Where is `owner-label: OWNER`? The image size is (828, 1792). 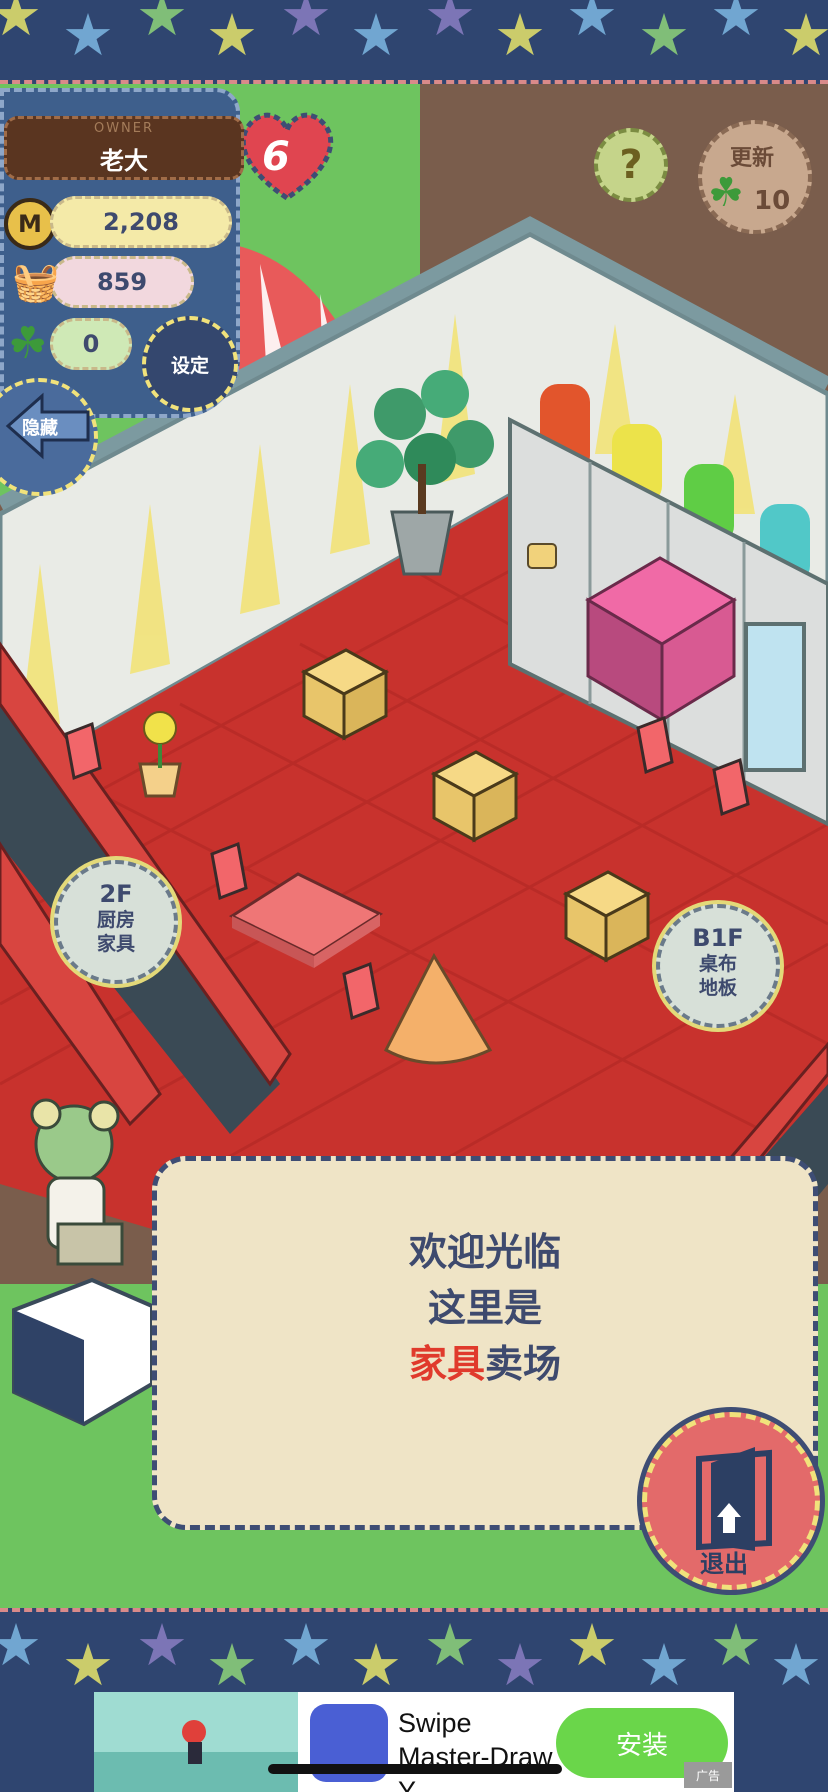 owner-label: OWNER is located at coordinates (124, 128).